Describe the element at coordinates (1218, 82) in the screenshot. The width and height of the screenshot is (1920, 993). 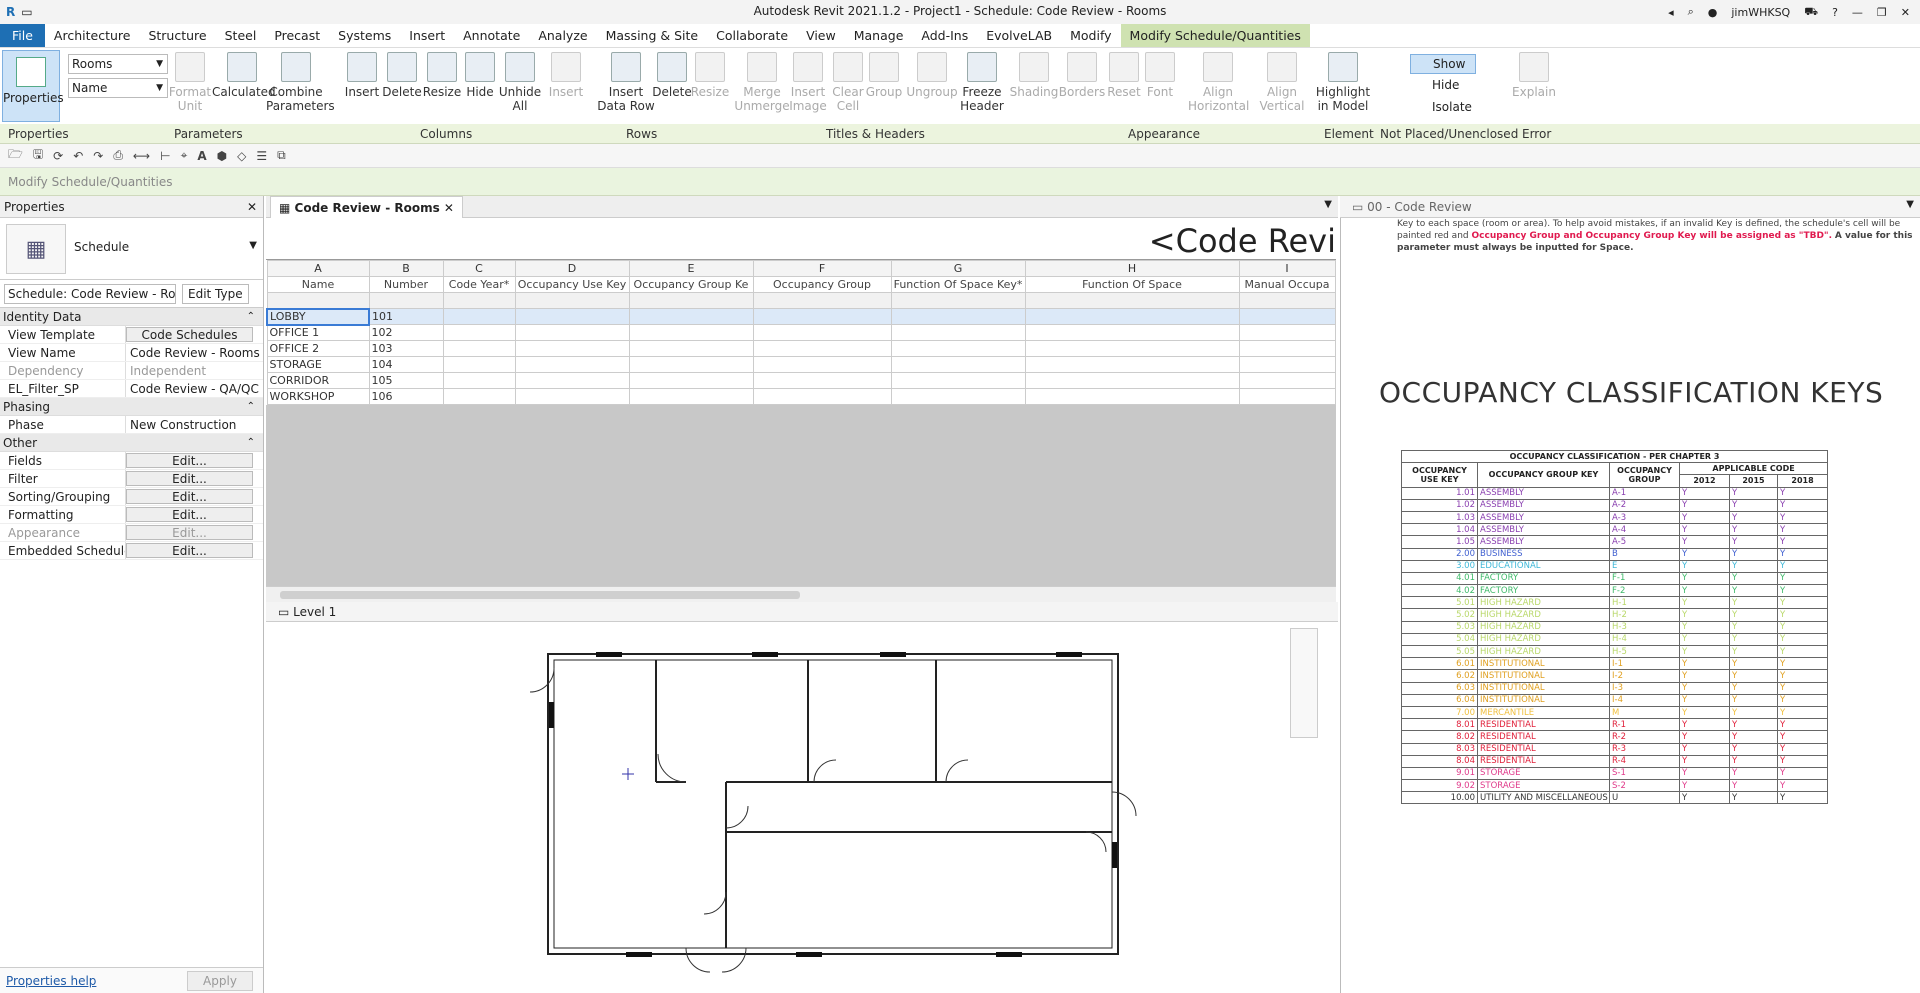
I see `ribbon-button-align-horizontal-22: Align Horizontal` at that location.